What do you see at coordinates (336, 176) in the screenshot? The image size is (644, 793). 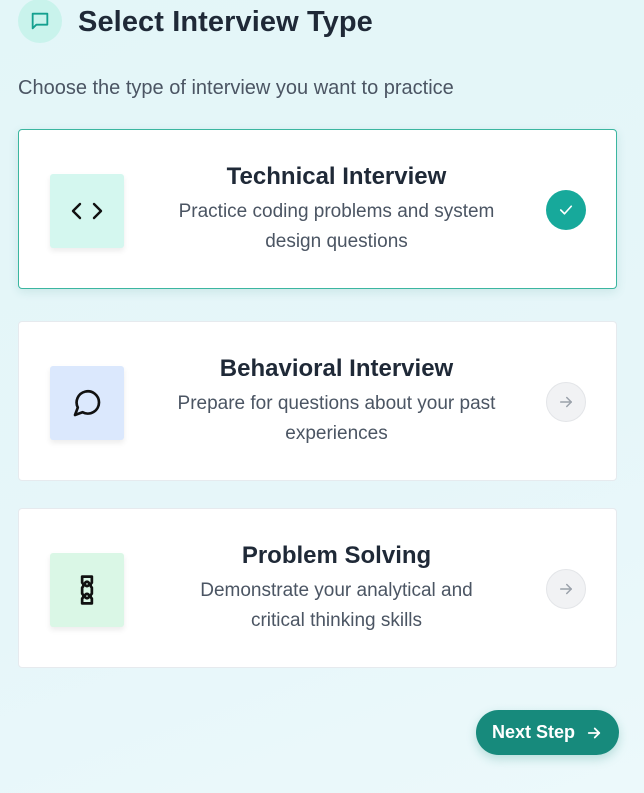 I see `option-title: Technical Interview` at bounding box center [336, 176].